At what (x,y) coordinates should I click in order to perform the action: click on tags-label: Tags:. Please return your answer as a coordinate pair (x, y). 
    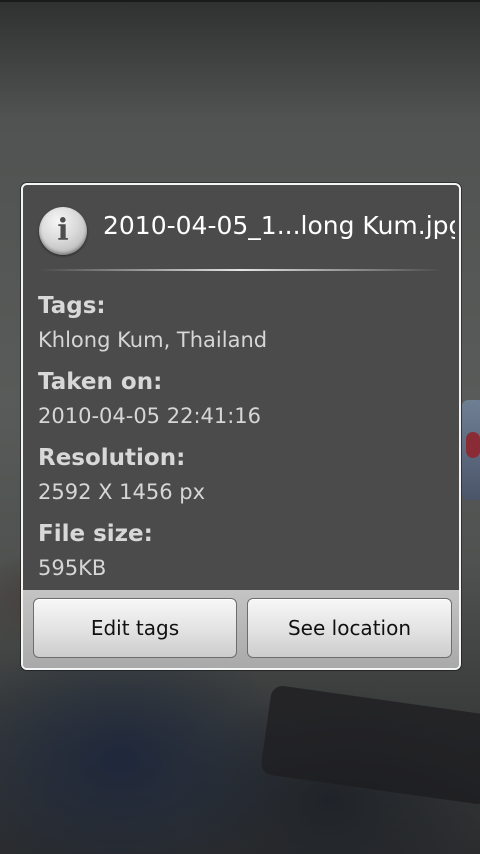
    Looking at the image, I should click on (72, 306).